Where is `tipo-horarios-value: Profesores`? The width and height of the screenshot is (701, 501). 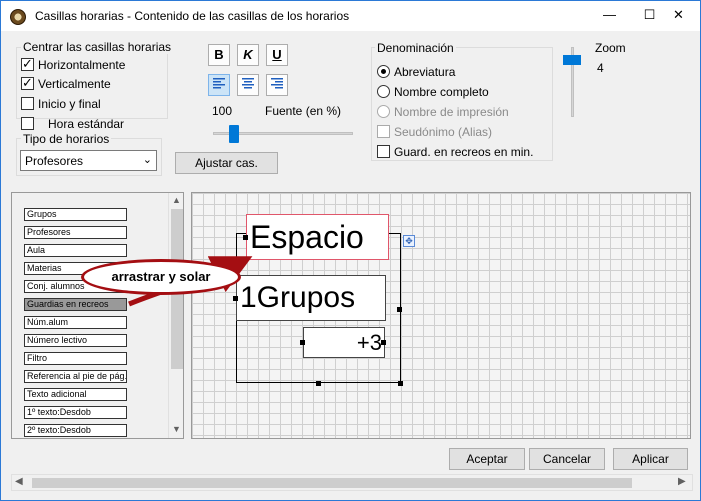
tipo-horarios-value: Profesores is located at coordinates (54, 161).